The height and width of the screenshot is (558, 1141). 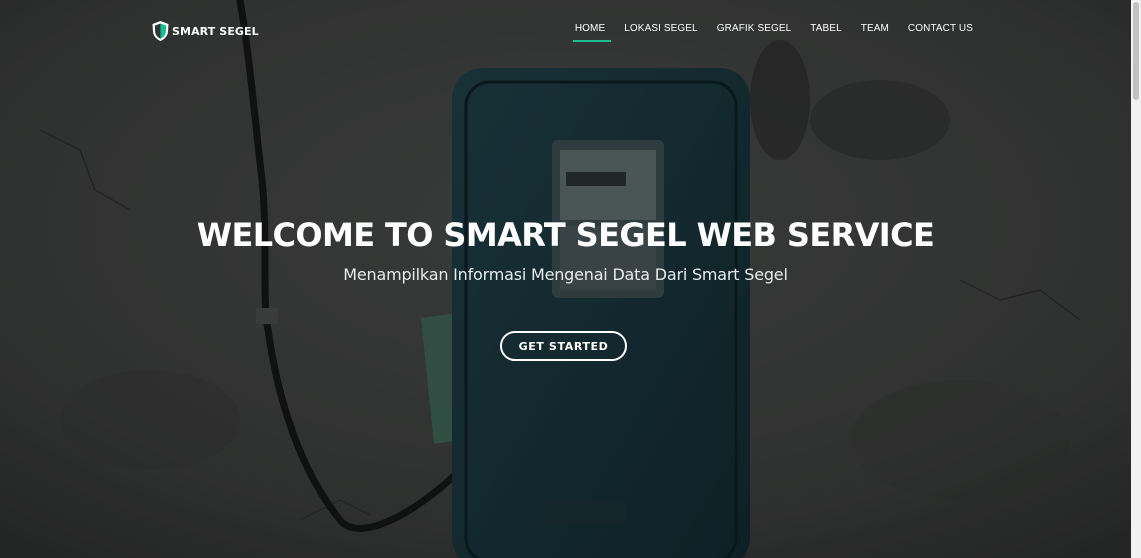 I want to click on nav-item-team: TEAM, so click(x=875, y=32).